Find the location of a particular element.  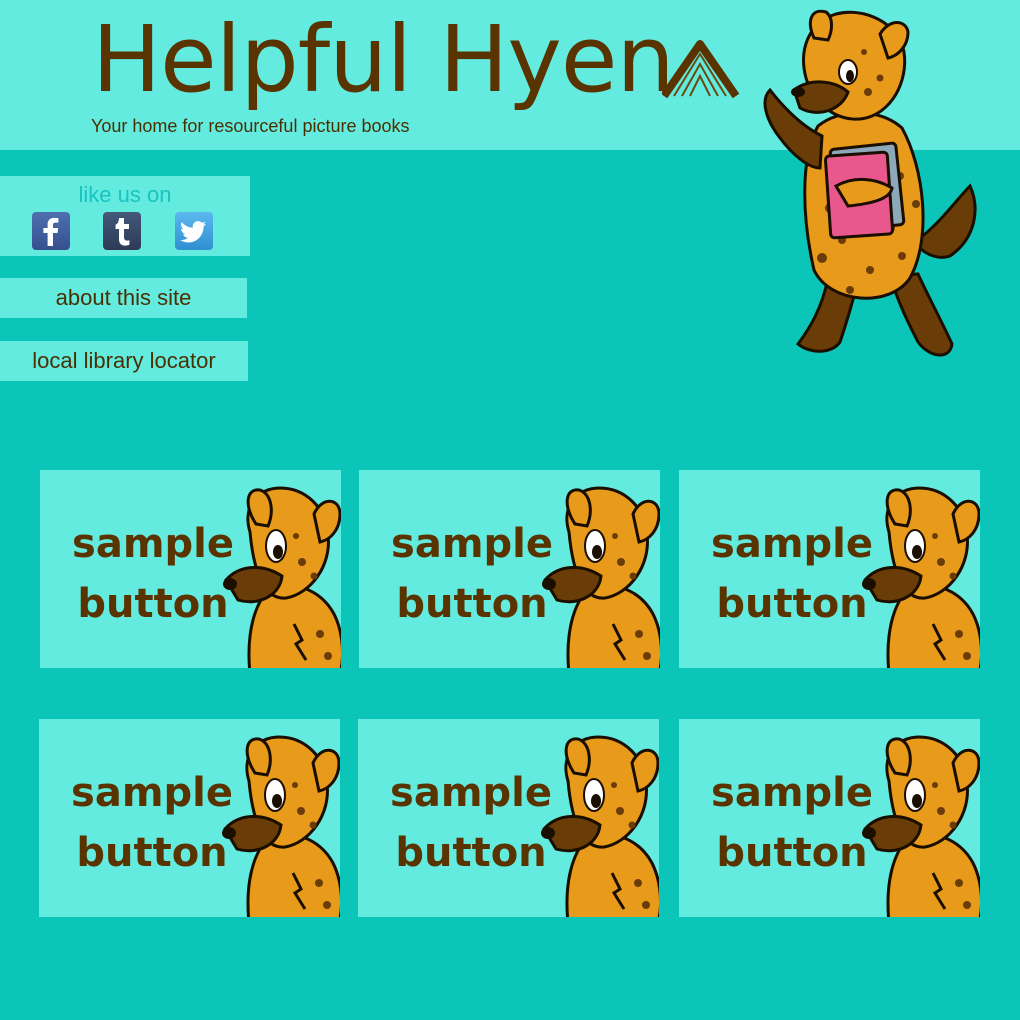

twitter-icon is located at coordinates (194, 231).